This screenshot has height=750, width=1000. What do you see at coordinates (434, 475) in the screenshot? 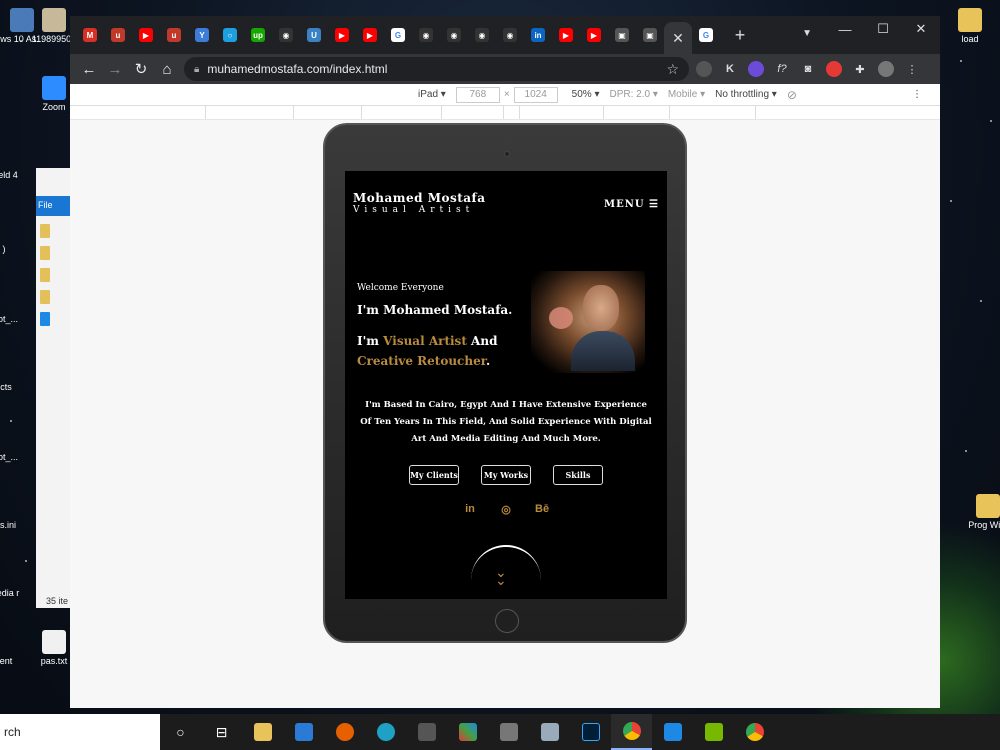
I see `my-clients-button: My Clients` at bounding box center [434, 475].